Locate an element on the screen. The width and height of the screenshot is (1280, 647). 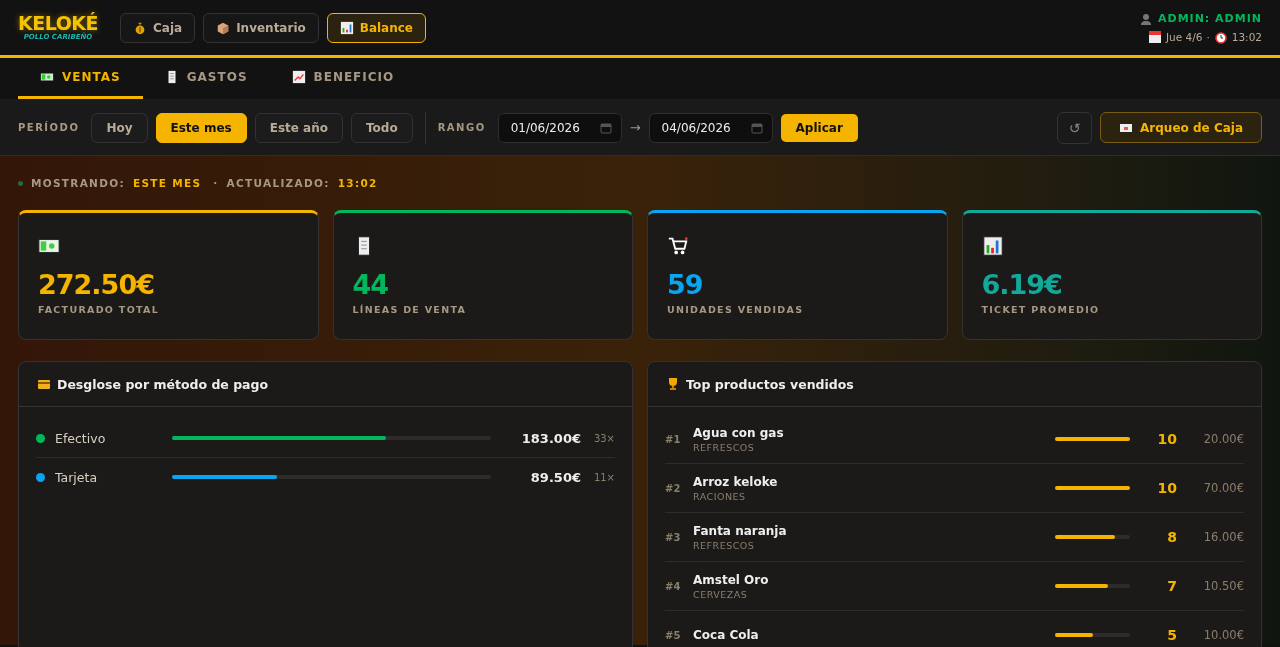
range-label: RANGO is located at coordinates (461, 127).